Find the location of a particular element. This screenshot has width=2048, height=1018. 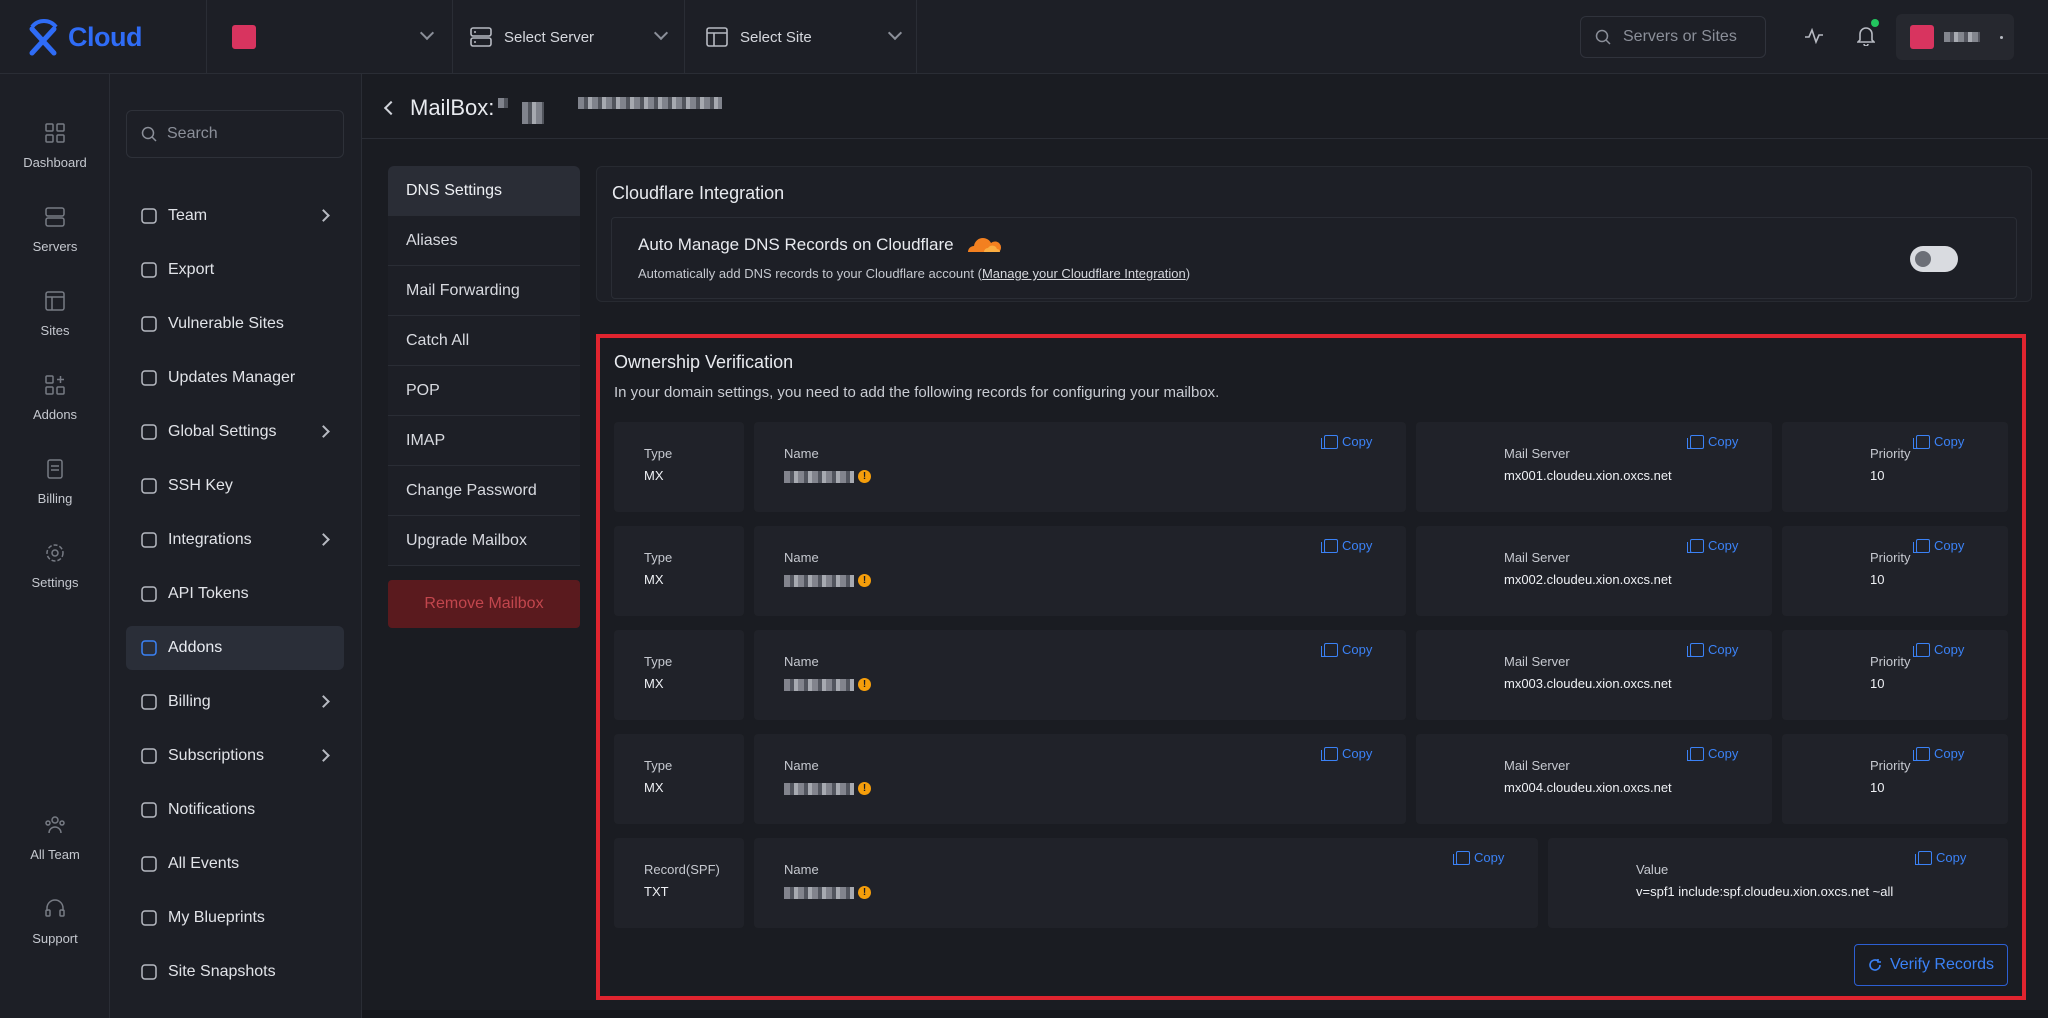

sidebar-item-subscriptions: Subscriptions is located at coordinates (235, 756).